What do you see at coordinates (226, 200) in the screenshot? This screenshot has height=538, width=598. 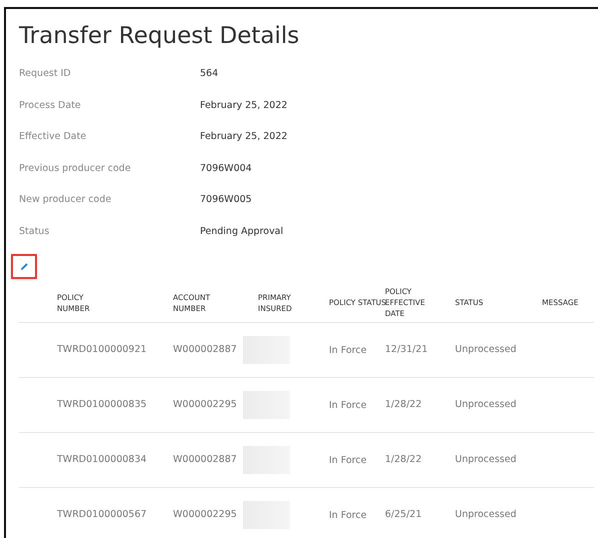 I see `detail-value: 7096W005` at bounding box center [226, 200].